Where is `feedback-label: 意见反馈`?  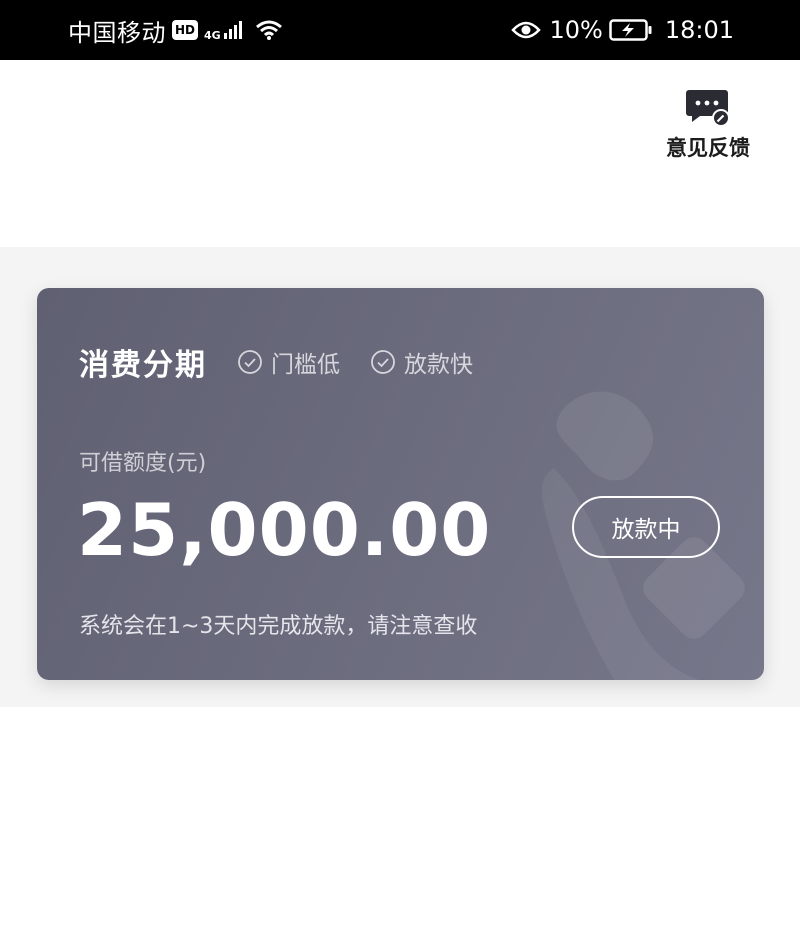
feedback-label: 意见反馈 is located at coordinates (708, 148).